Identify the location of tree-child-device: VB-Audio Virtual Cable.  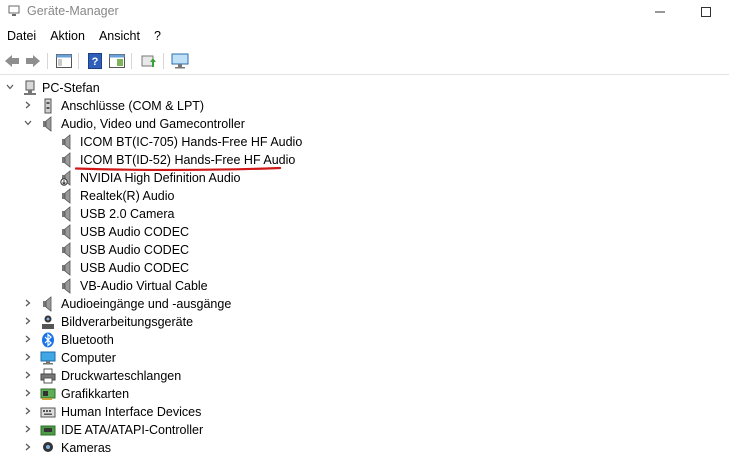
(364, 286).